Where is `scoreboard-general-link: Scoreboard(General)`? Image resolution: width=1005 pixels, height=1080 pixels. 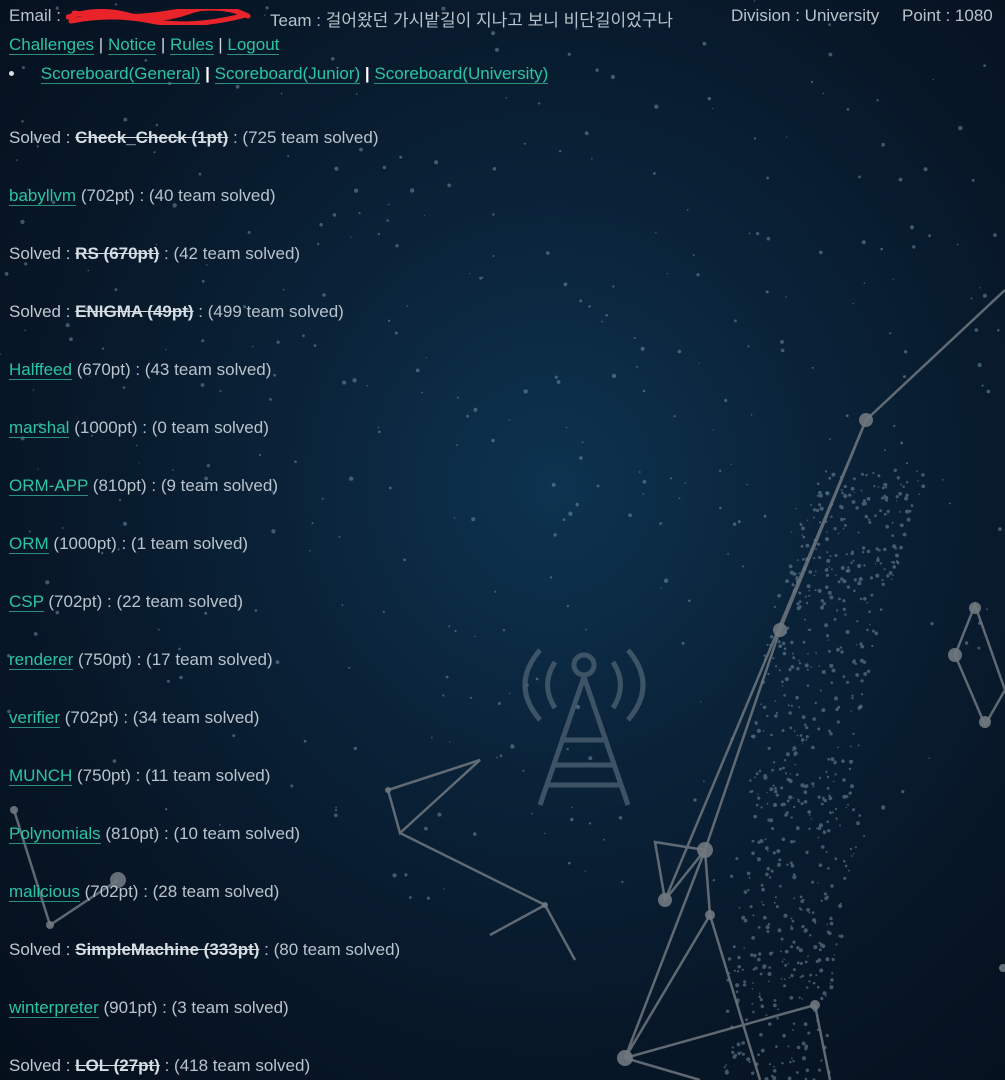
scoreboard-general-link: Scoreboard(General) is located at coordinates (120, 74).